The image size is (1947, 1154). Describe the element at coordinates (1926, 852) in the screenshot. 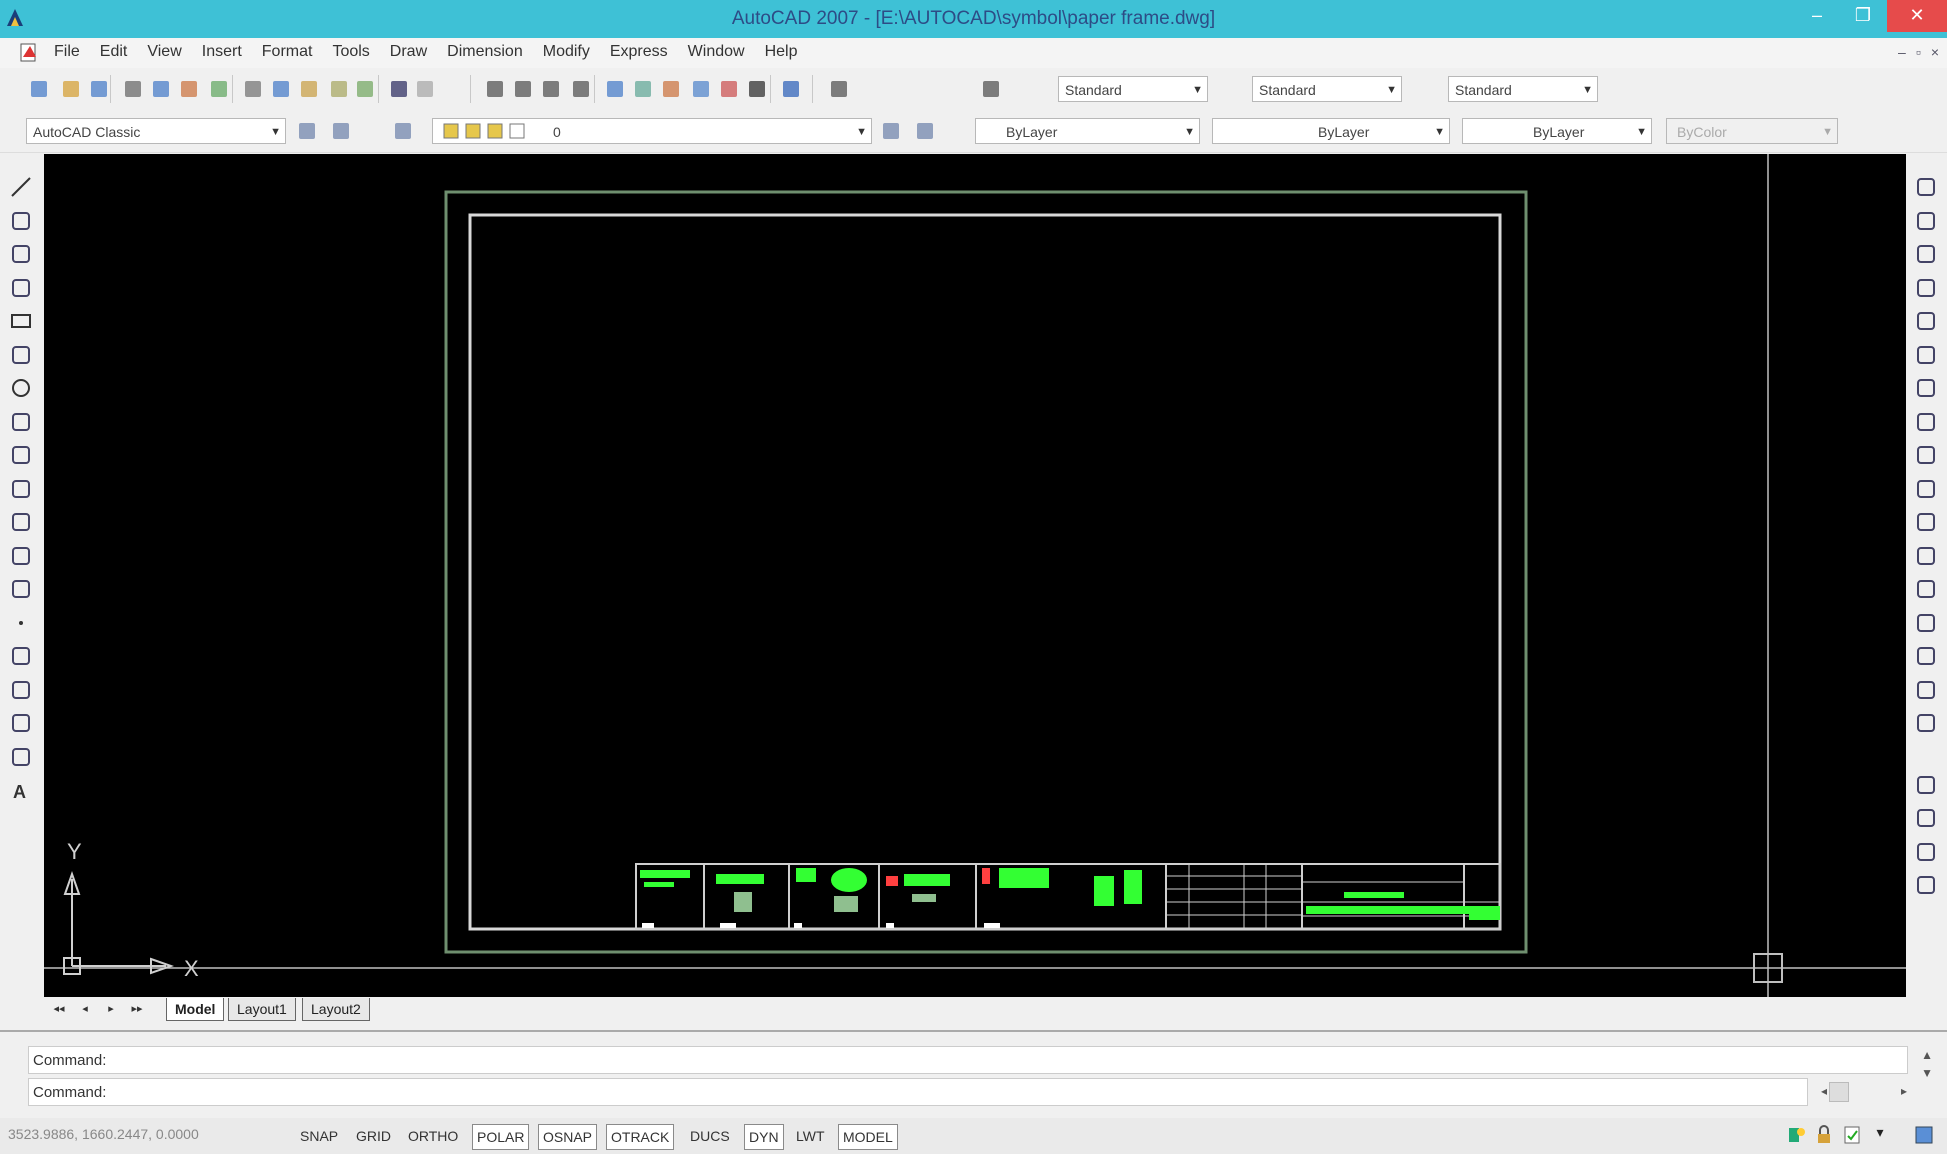

I see `layer-icon` at that location.